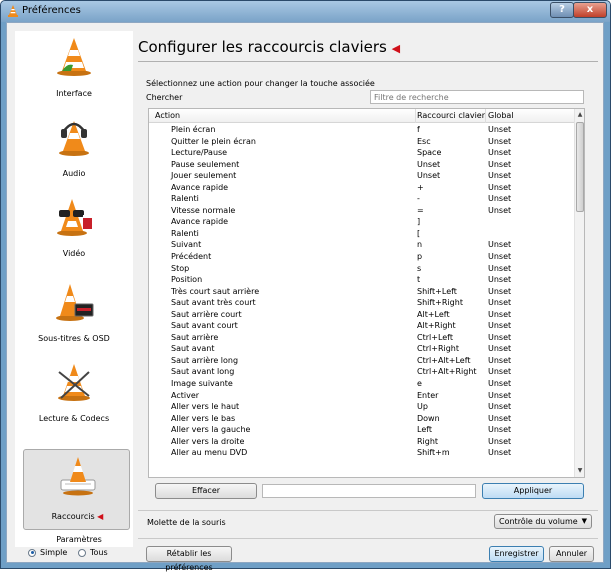 Image resolution: width=611 pixels, height=575 pixels. I want to click on sidebar-item-label: Lecture & Codecs, so click(74, 418).